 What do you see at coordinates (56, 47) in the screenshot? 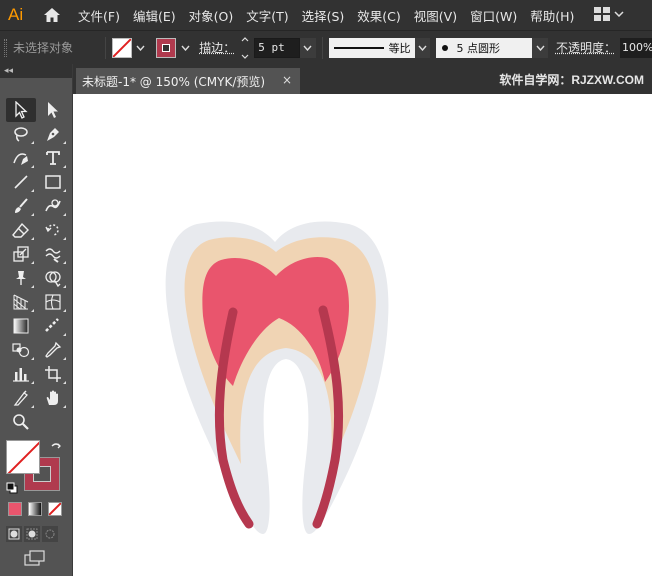
I see `selection-status: 未选择对象` at bounding box center [56, 47].